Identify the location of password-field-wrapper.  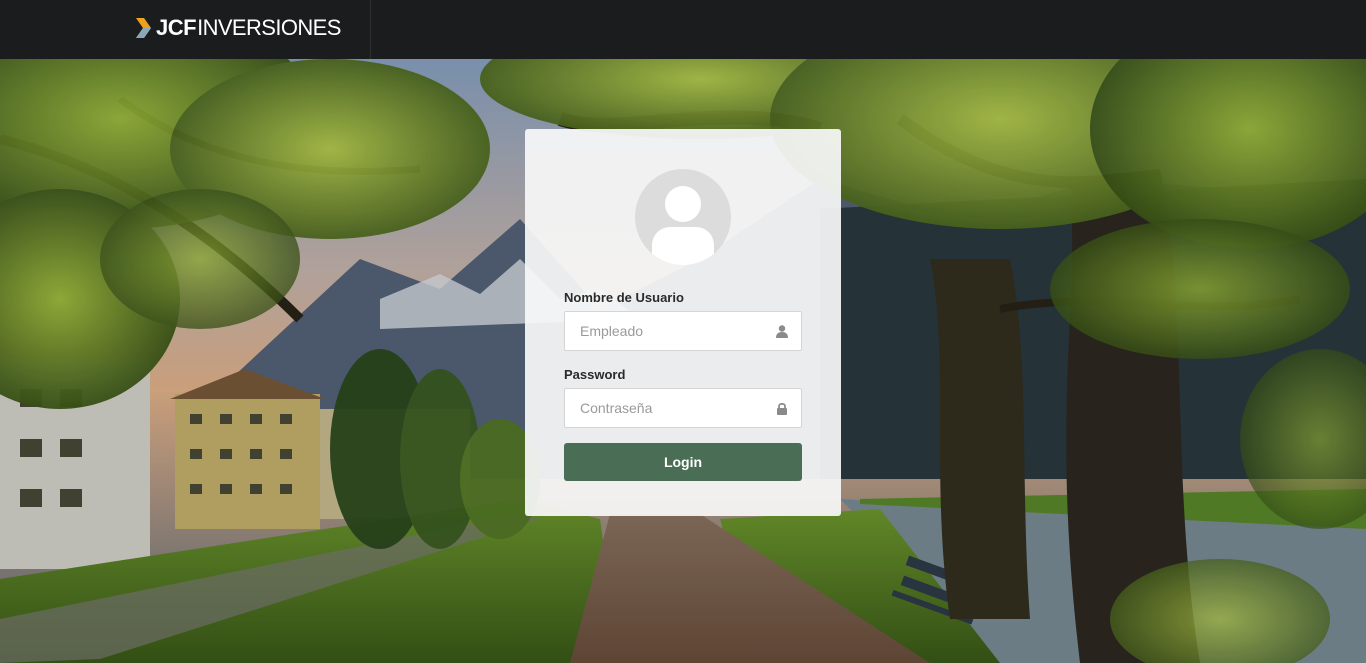
(683, 408).